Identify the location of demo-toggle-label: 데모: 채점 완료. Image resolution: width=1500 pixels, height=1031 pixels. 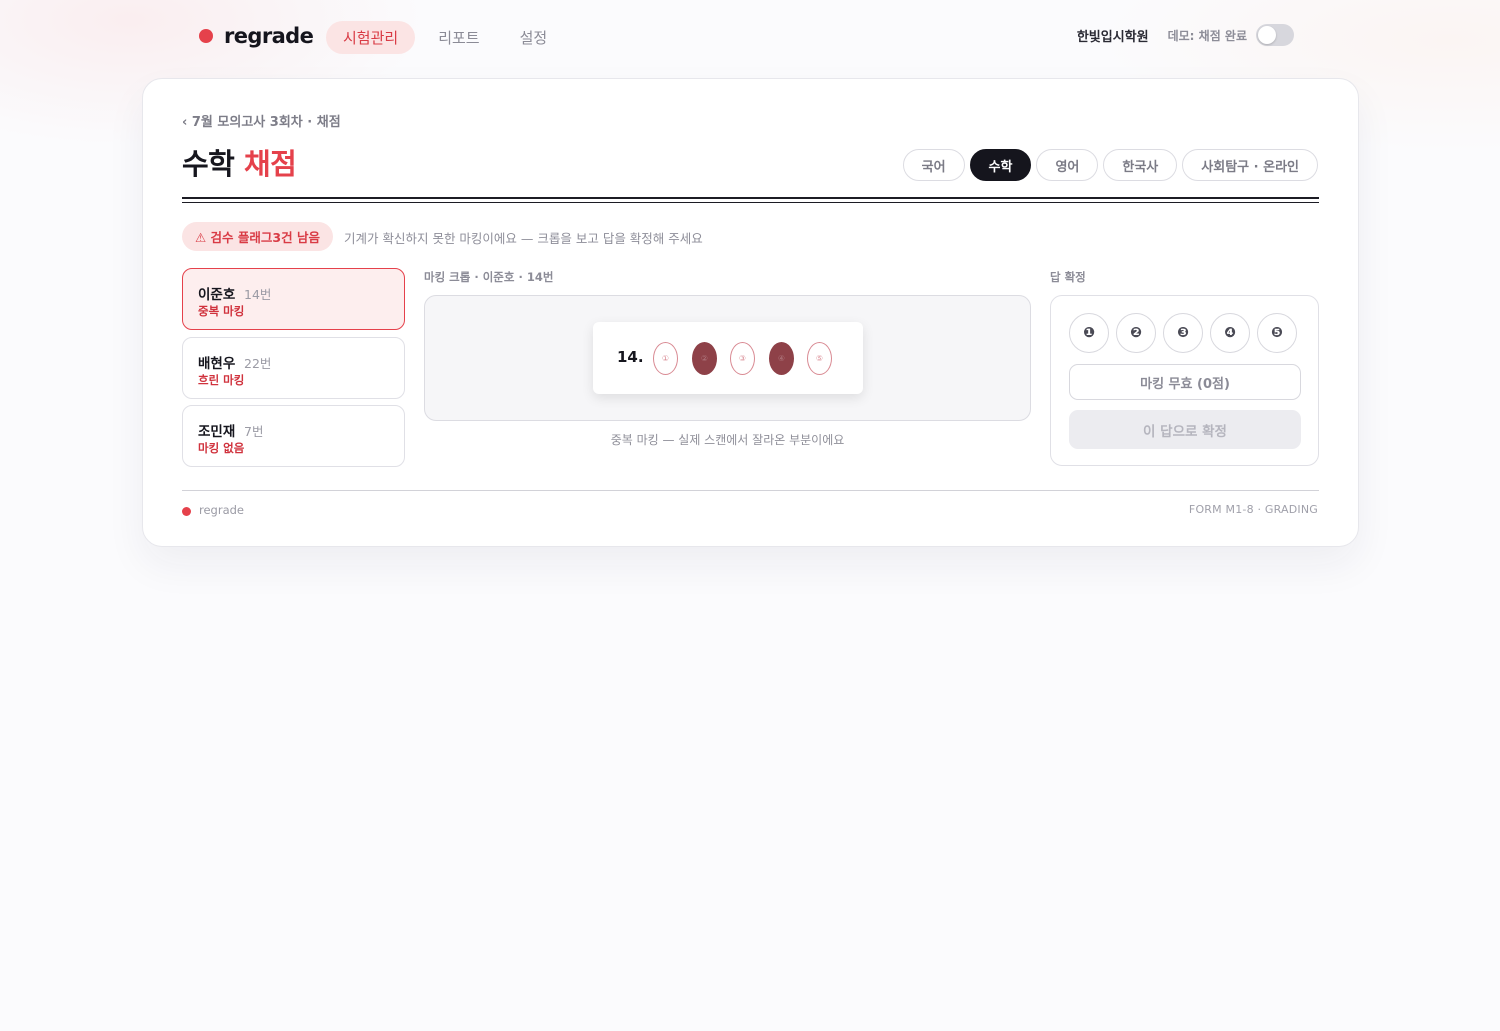
(1207, 35).